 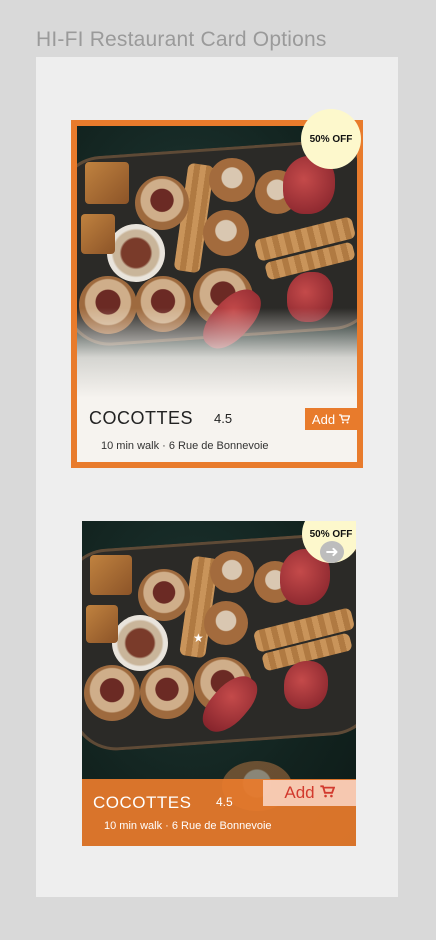 What do you see at coordinates (332, 552) in the screenshot?
I see `arrow-right-icon: ➜` at bounding box center [332, 552].